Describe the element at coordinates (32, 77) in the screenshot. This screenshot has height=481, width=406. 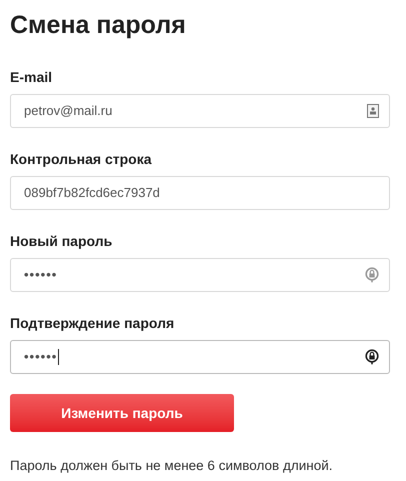
I see `field-label: E-mail` at that location.